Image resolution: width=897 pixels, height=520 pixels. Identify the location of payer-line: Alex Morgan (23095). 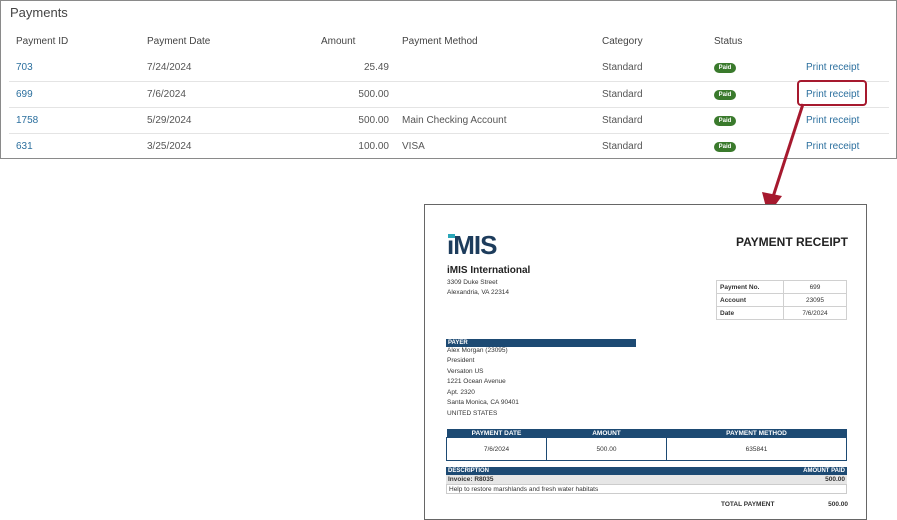
(477, 350).